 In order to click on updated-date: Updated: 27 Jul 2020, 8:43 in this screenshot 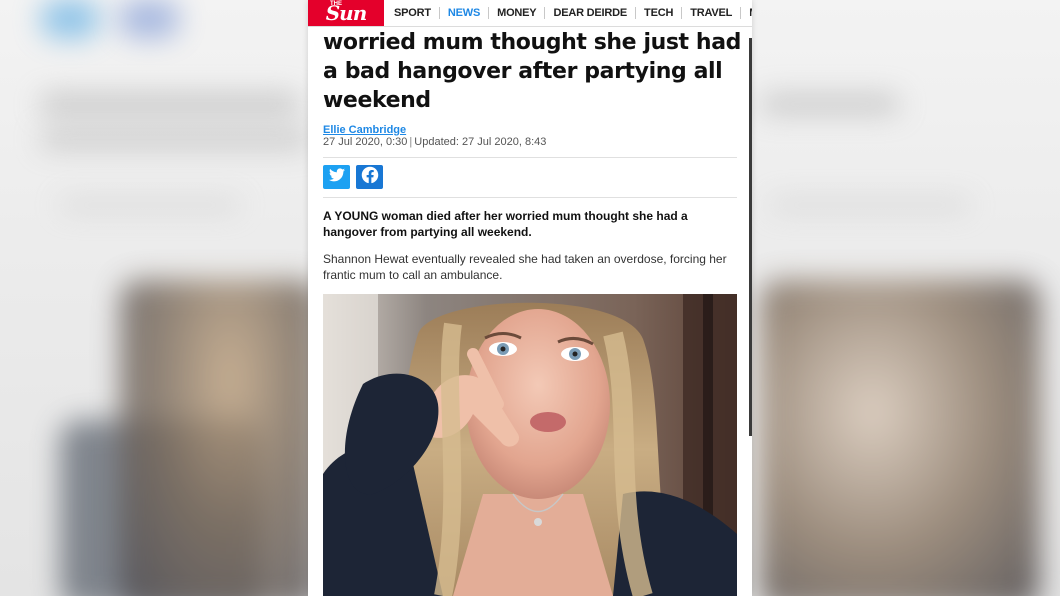, I will do `click(480, 142)`.